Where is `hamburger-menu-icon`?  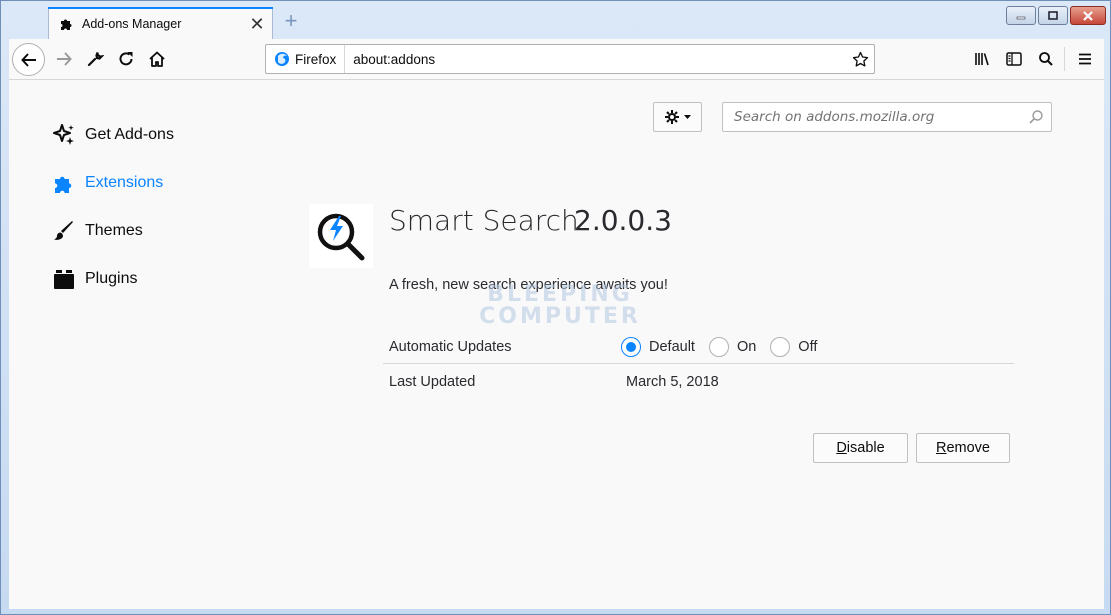 hamburger-menu-icon is located at coordinates (1085, 59).